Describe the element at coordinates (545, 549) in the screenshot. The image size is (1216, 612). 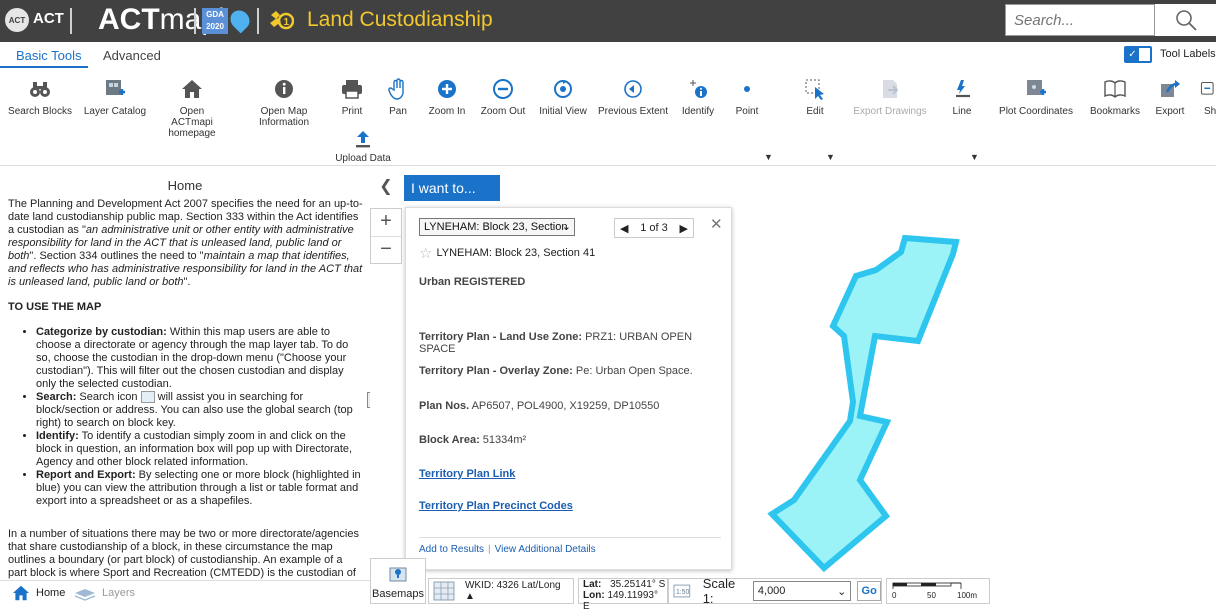
I see `view-additional-details-link: View Additional Details` at that location.